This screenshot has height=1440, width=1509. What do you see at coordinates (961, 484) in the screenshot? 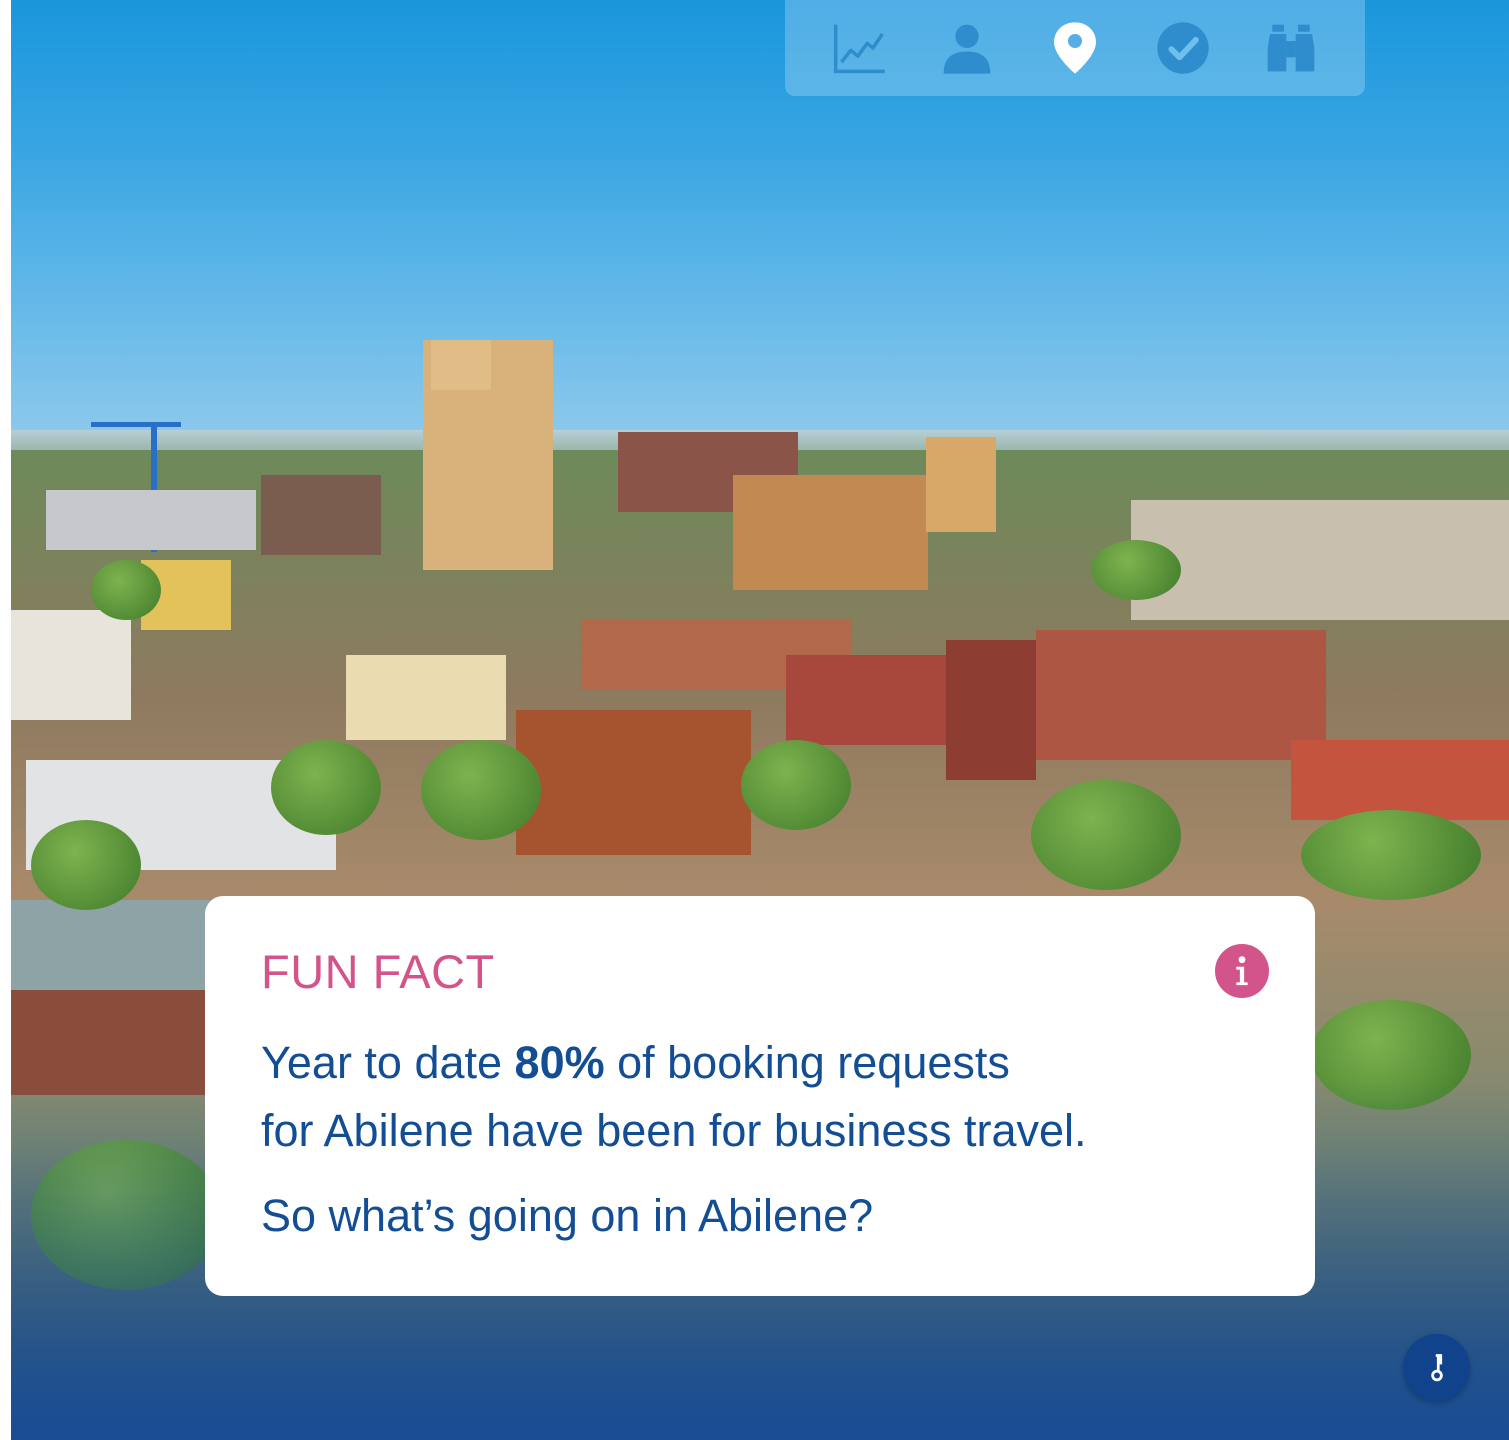
I see `tall-building-right` at bounding box center [961, 484].